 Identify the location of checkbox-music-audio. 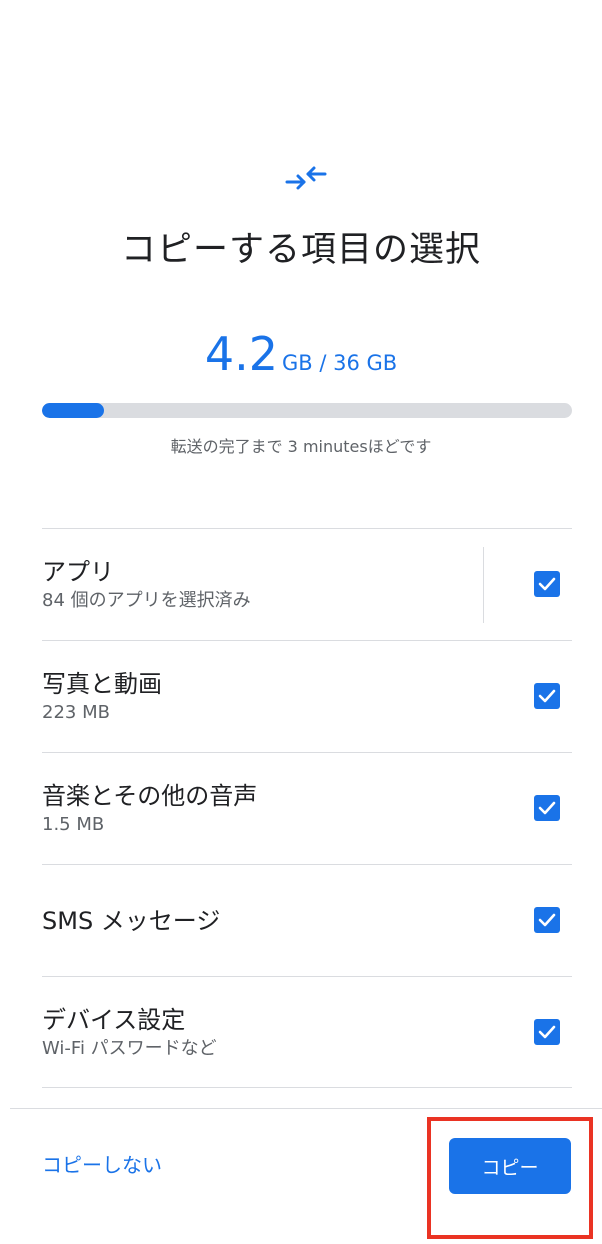
(547, 808).